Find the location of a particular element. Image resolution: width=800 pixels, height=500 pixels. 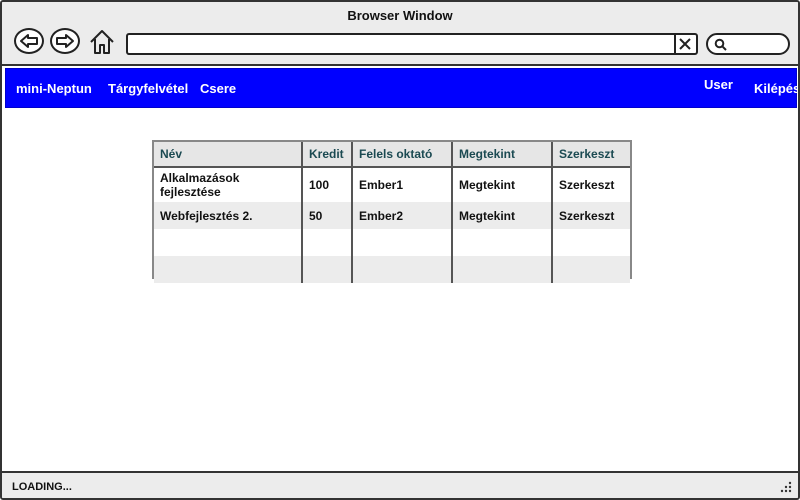

back-arrow-icon is located at coordinates (29, 41).